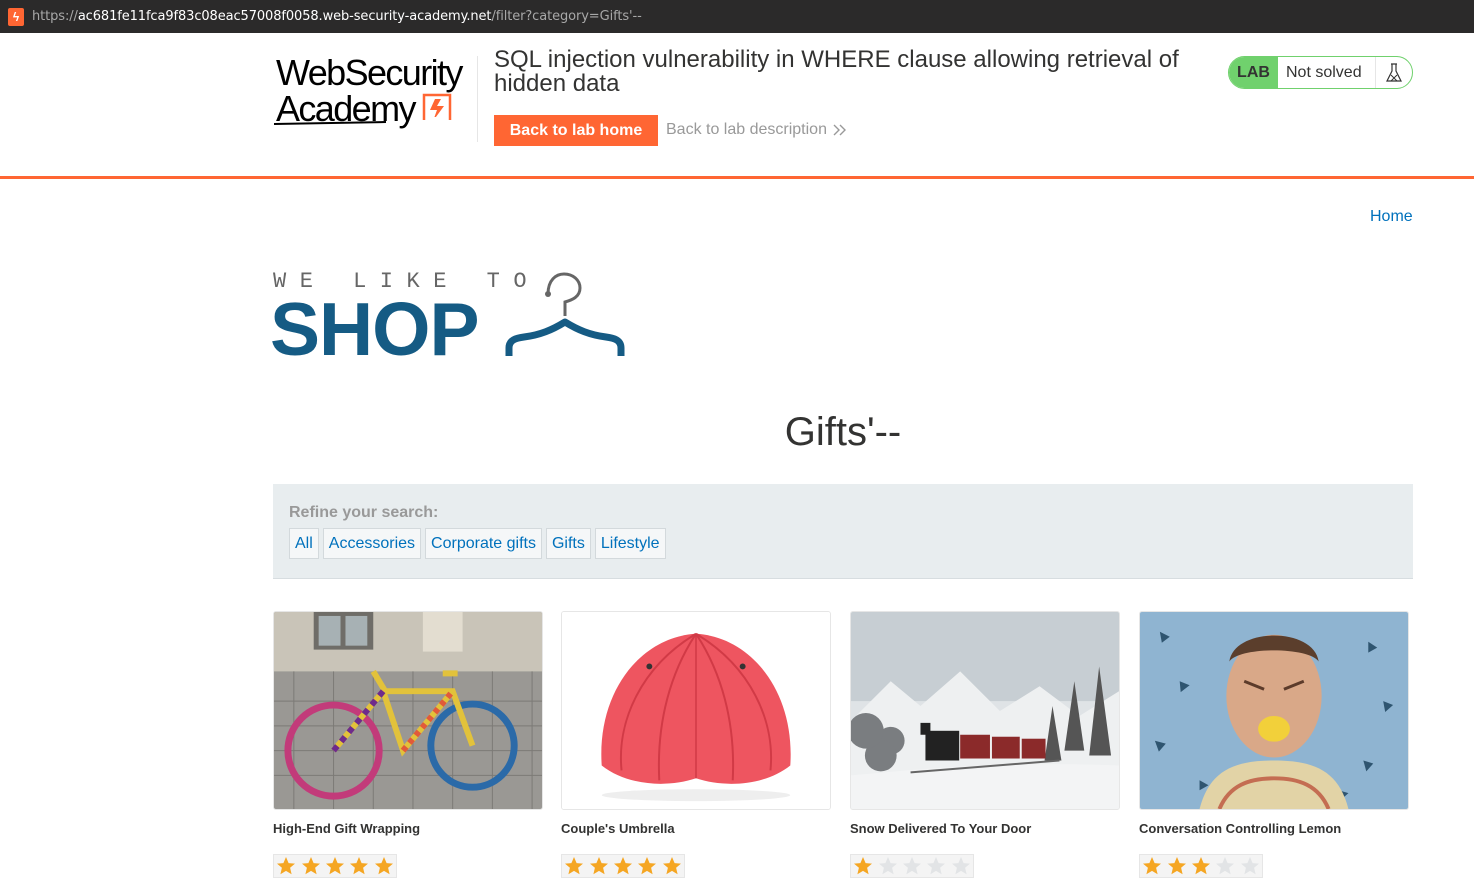 The width and height of the screenshot is (1474, 886). What do you see at coordinates (483, 543) in the screenshot?
I see `filter-corporate-gifts: Corporate gifts` at bounding box center [483, 543].